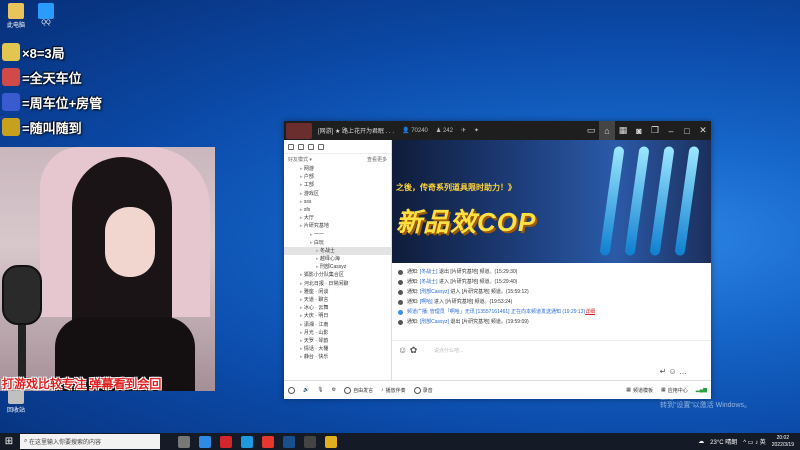  What do you see at coordinates (701, 441) in the screenshot?
I see `weather-icon: ☁` at bounding box center [701, 441].